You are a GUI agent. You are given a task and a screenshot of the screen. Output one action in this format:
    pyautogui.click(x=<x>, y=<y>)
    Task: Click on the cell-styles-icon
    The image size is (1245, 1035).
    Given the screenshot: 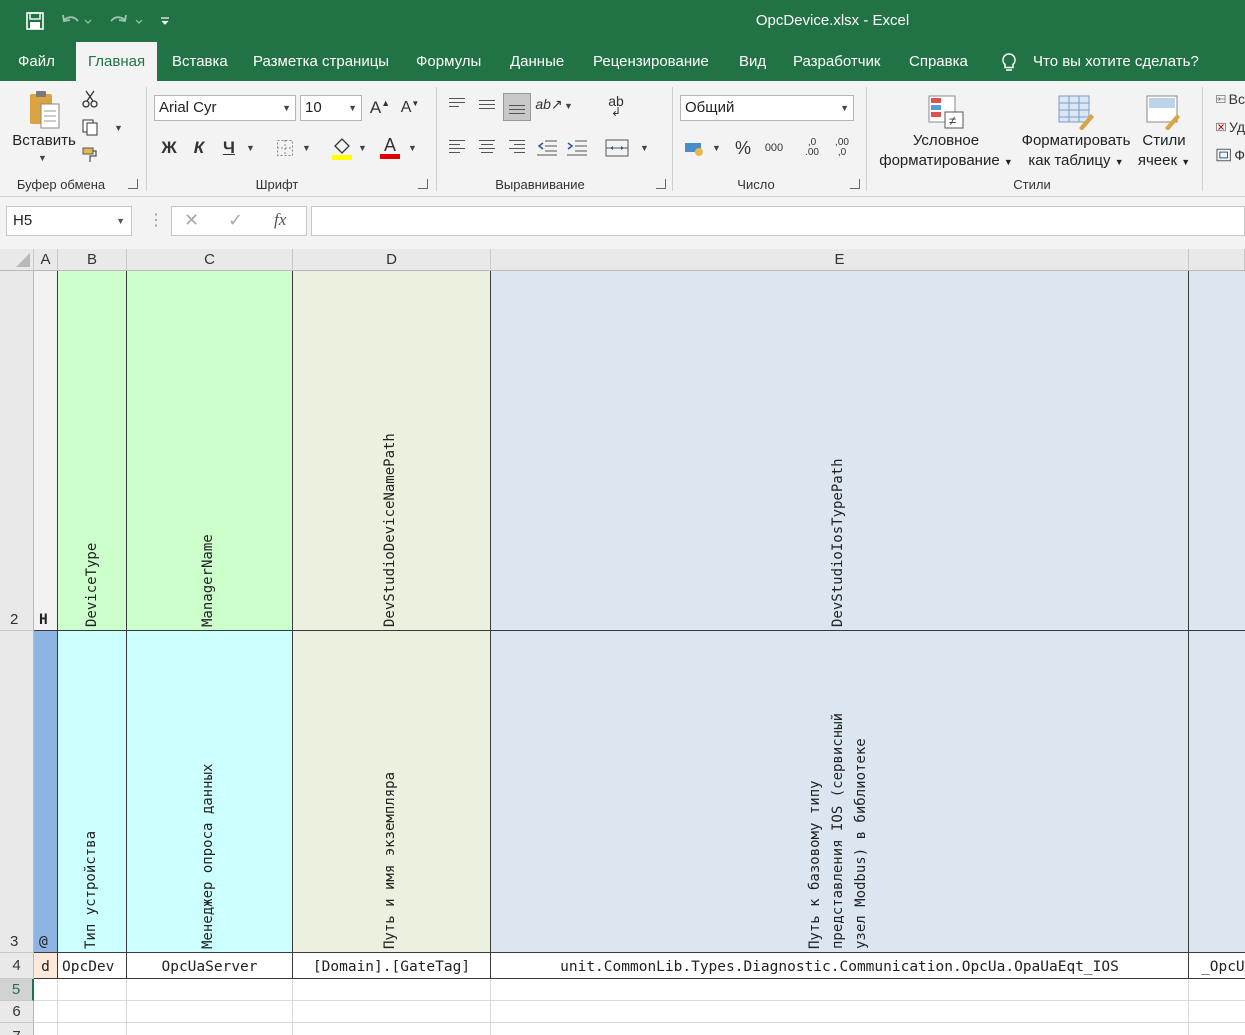 What is the action you would take?
    pyautogui.click(x=1164, y=111)
    